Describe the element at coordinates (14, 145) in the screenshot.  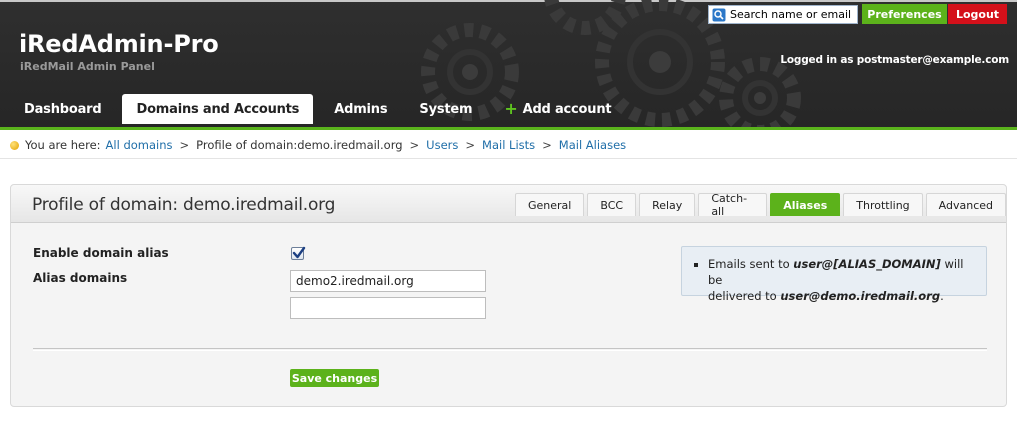
I see `location-dot-icon` at that location.